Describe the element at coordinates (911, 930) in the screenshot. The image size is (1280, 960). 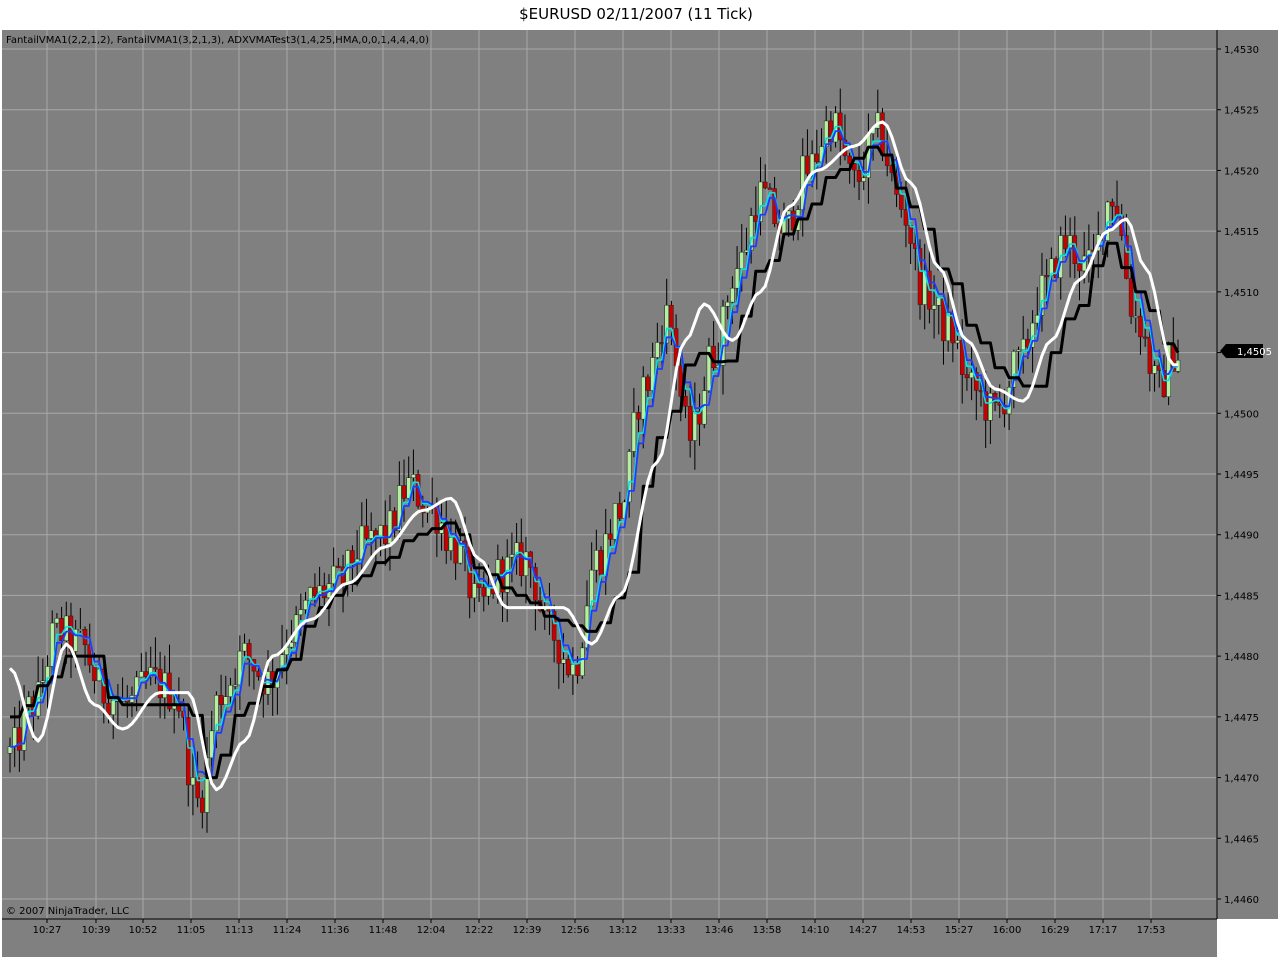
I see `x-tick-label: 14:53` at that location.